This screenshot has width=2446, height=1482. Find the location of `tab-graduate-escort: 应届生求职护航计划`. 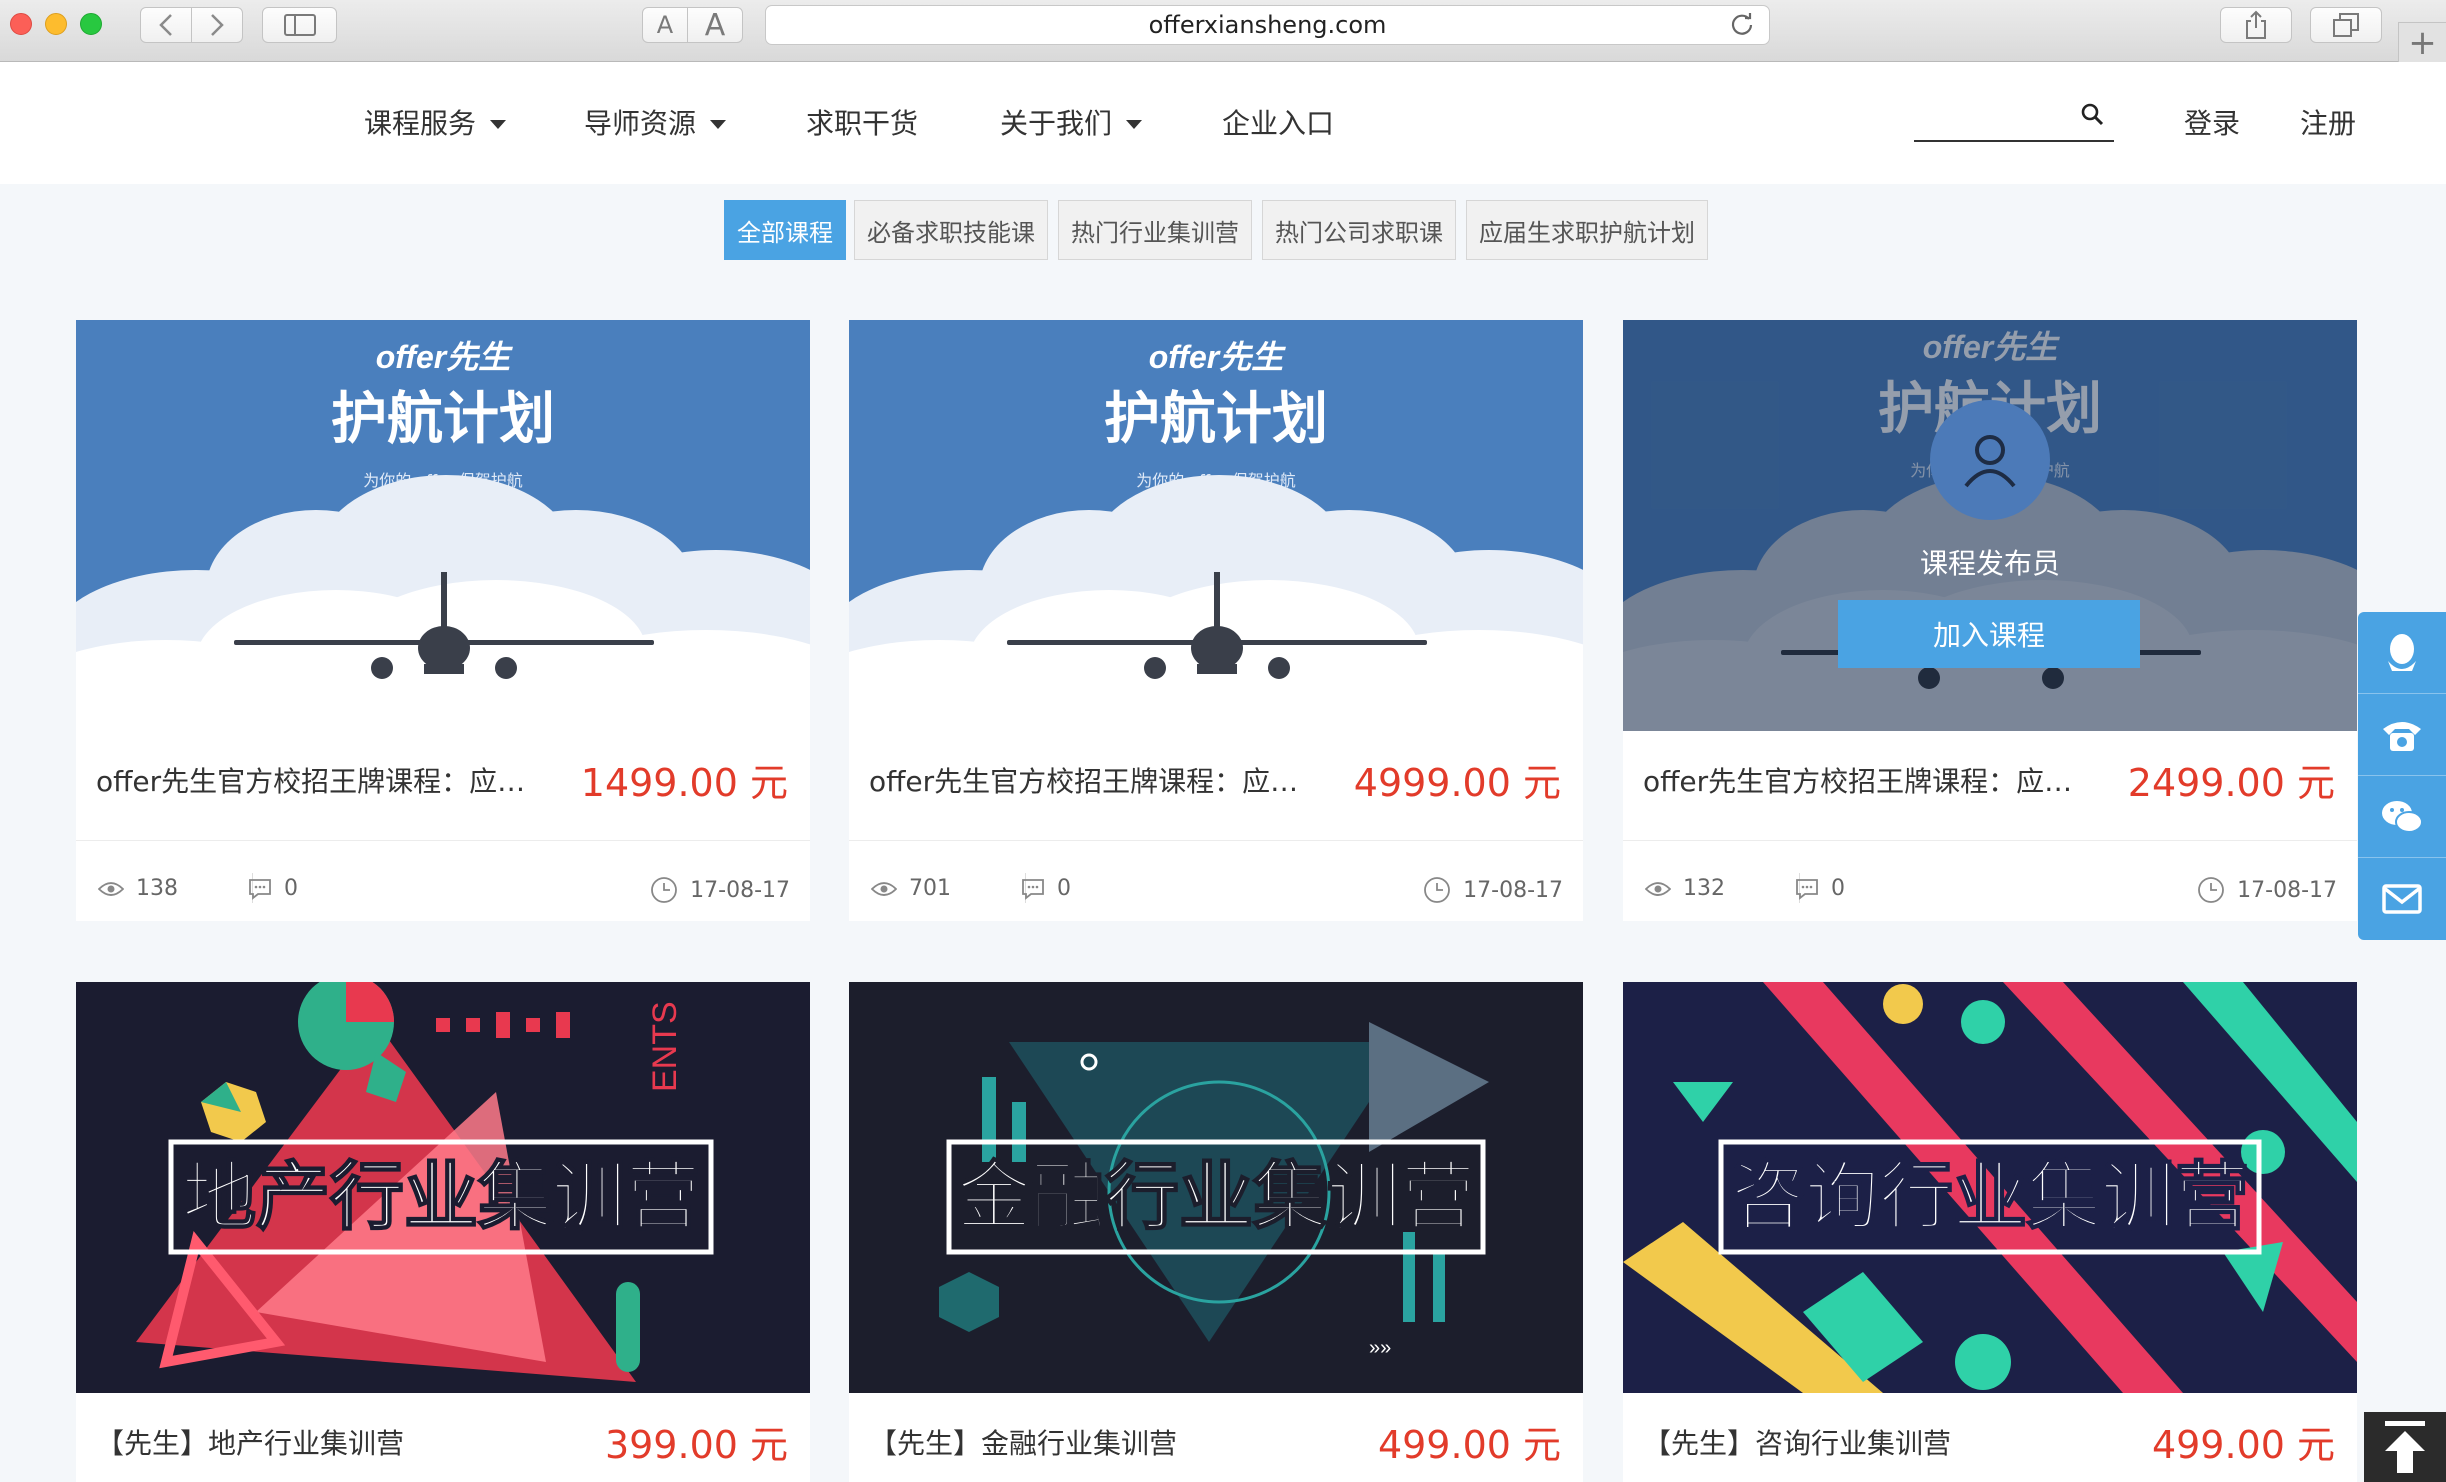

tab-graduate-escort: 应届生求职护航计划 is located at coordinates (1587, 230).